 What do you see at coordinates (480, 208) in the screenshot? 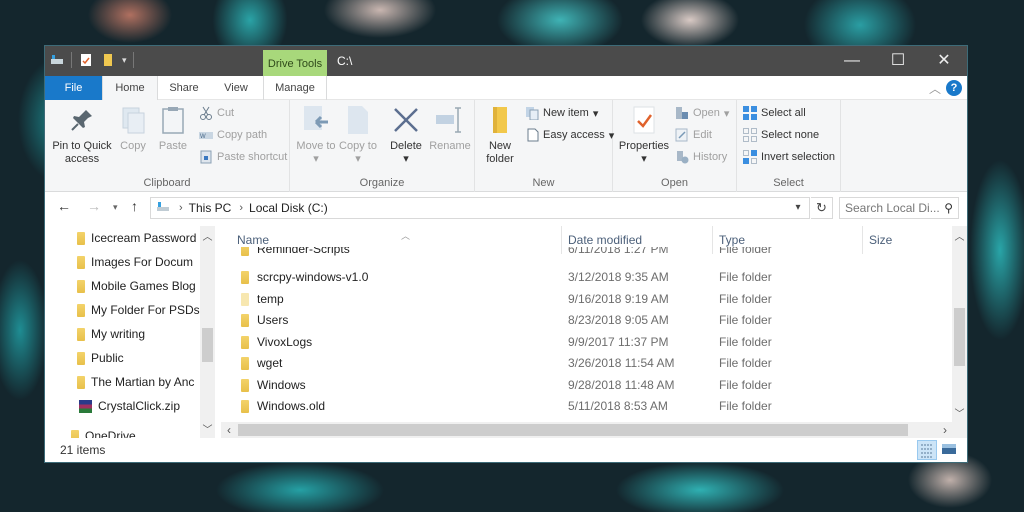
I see `address-bar: › This PC › Local Disk (C:) ▾` at bounding box center [480, 208].